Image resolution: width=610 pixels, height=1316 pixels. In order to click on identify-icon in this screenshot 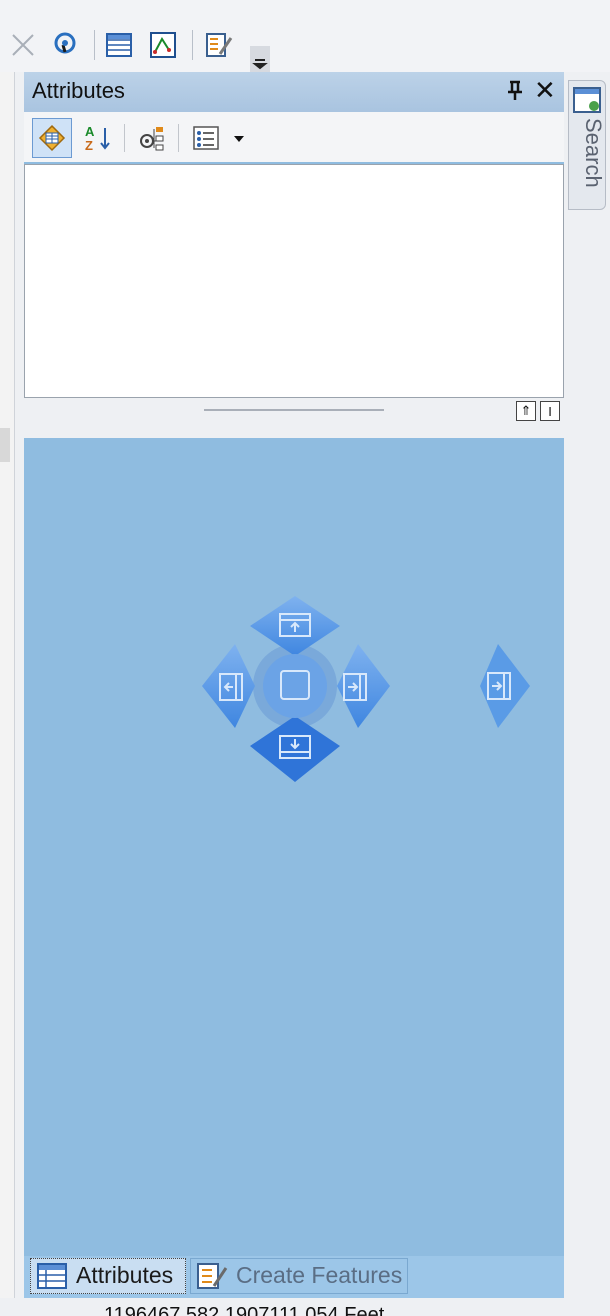, I will do `click(65, 45)`.